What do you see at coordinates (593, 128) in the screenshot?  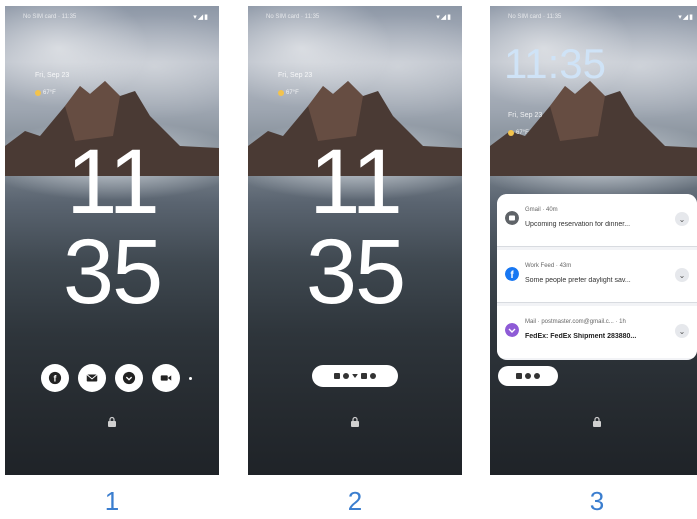 I see `mountain-image` at bounding box center [593, 128].